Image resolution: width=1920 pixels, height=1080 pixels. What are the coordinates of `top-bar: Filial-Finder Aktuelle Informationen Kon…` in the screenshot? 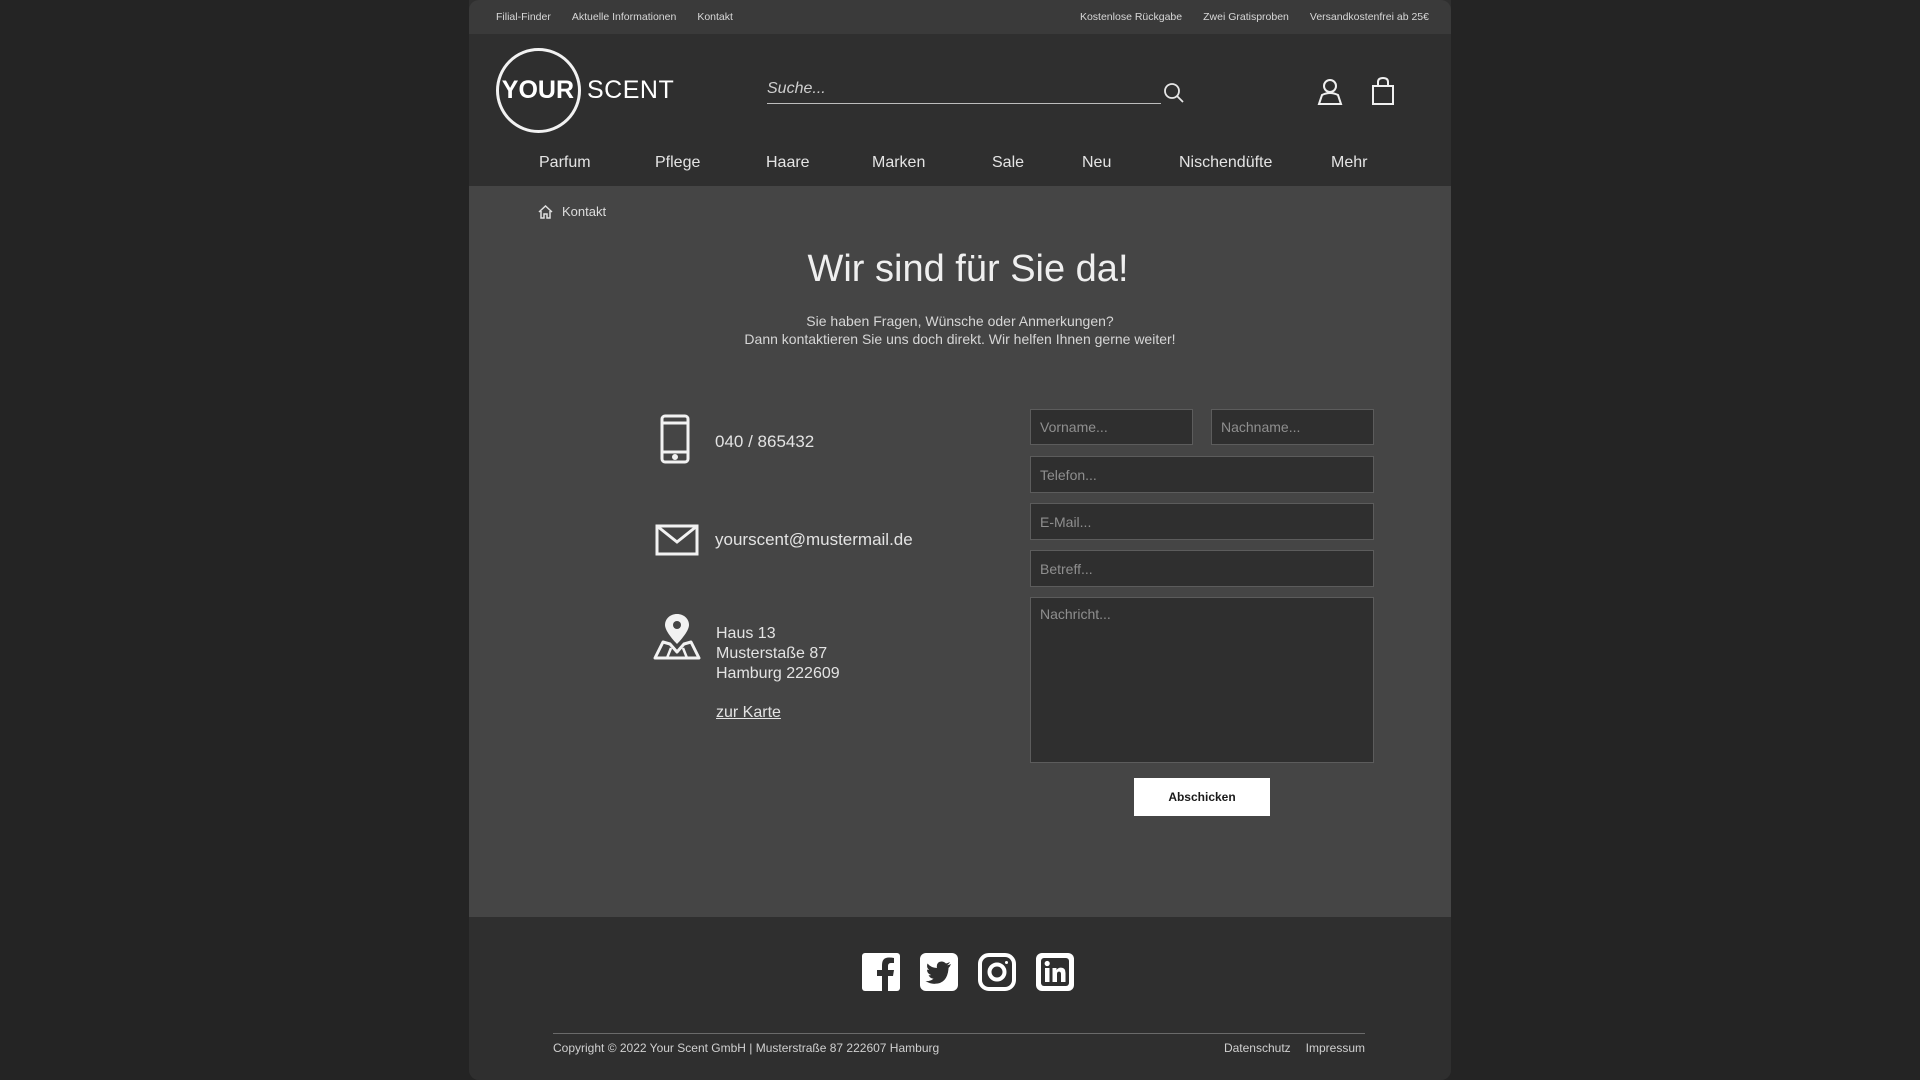 It's located at (960, 17).